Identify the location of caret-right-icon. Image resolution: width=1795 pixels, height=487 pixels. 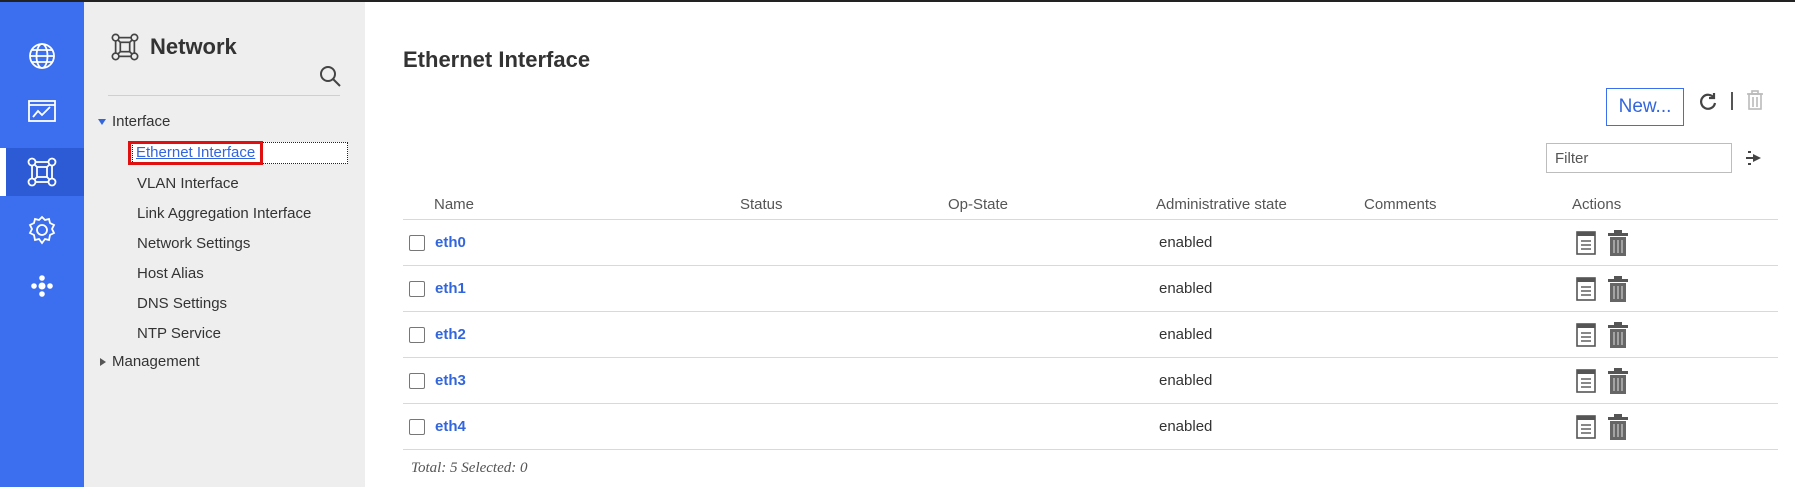
(103, 361).